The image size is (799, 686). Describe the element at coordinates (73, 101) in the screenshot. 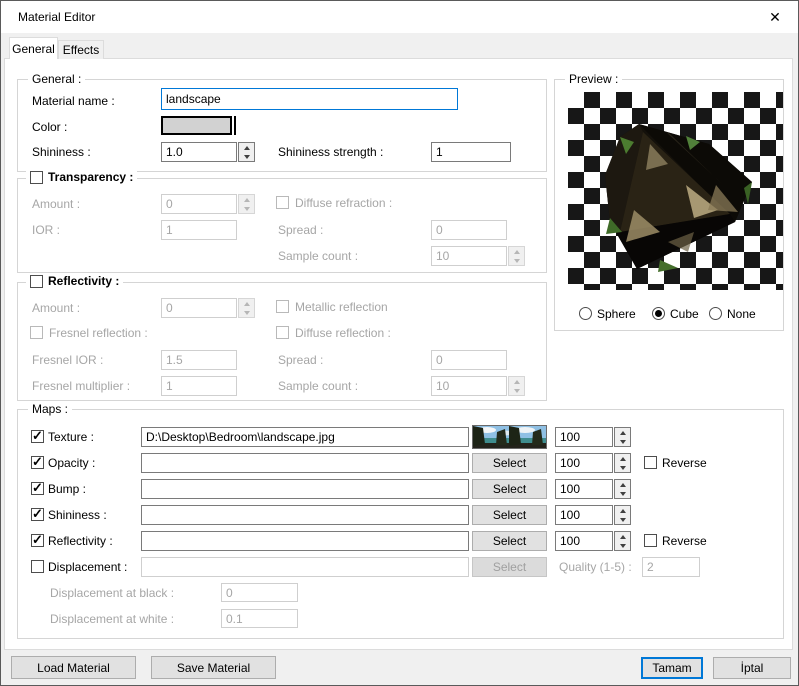

I see `material-name-label: Material name :` at that location.